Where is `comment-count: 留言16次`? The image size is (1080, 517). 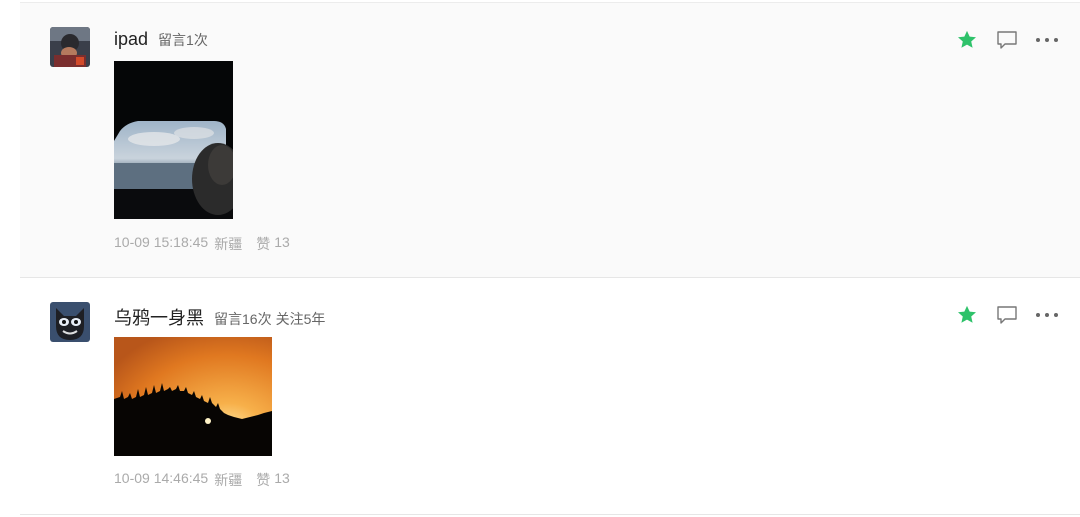 comment-count: 留言16次 is located at coordinates (243, 319).